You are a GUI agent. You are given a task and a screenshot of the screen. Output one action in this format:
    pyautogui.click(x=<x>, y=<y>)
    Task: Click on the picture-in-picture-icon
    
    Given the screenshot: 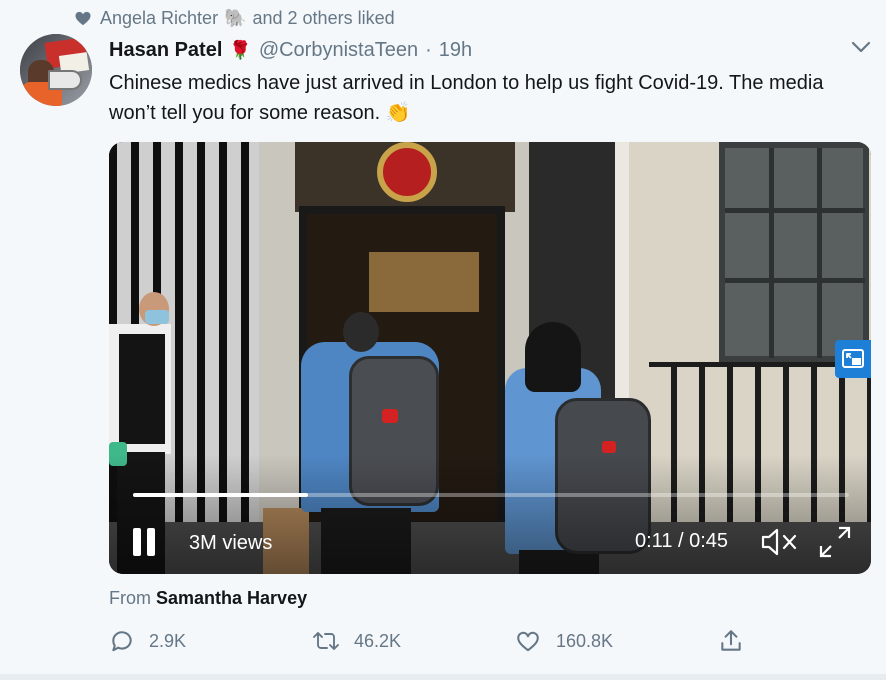 What is the action you would take?
    pyautogui.click(x=853, y=358)
    